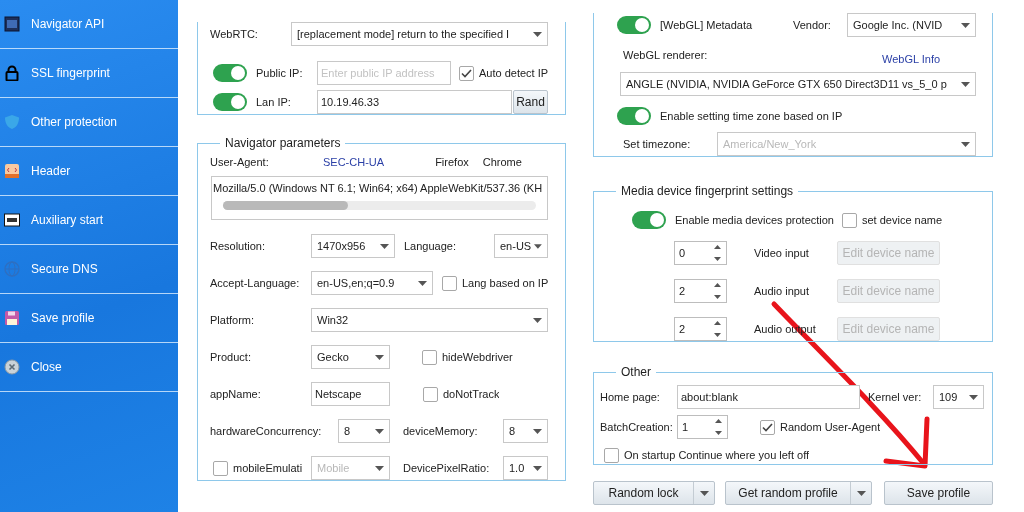  I want to click on document-icon, so click(12, 171).